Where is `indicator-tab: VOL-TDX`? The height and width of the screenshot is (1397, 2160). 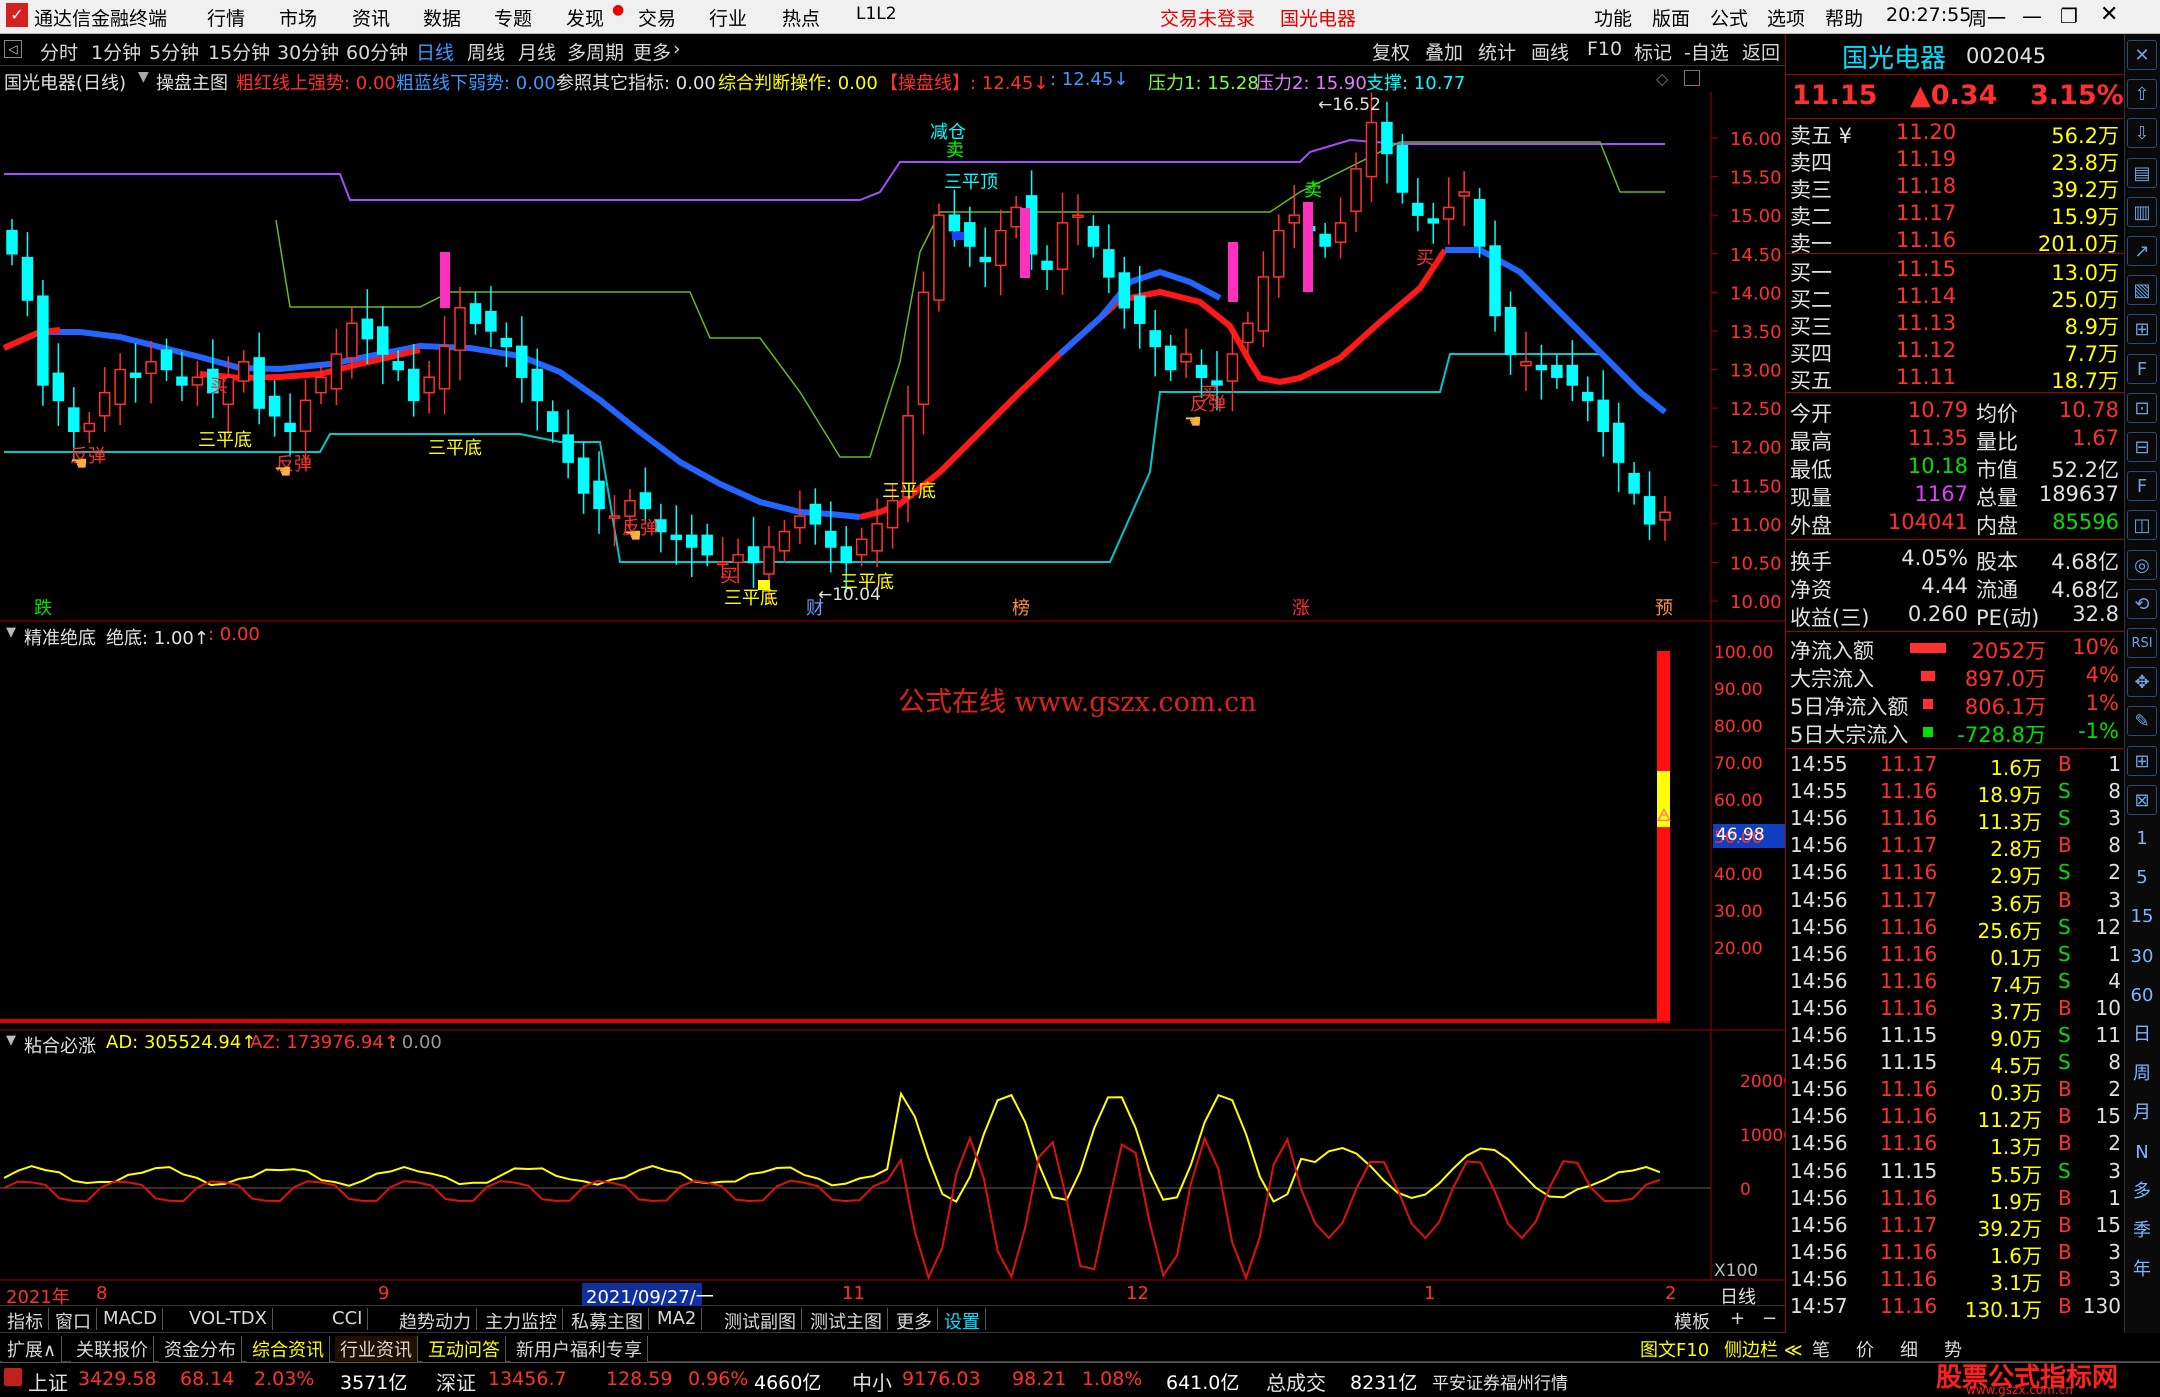
indicator-tab: VOL-TDX is located at coordinates (228, 1319).